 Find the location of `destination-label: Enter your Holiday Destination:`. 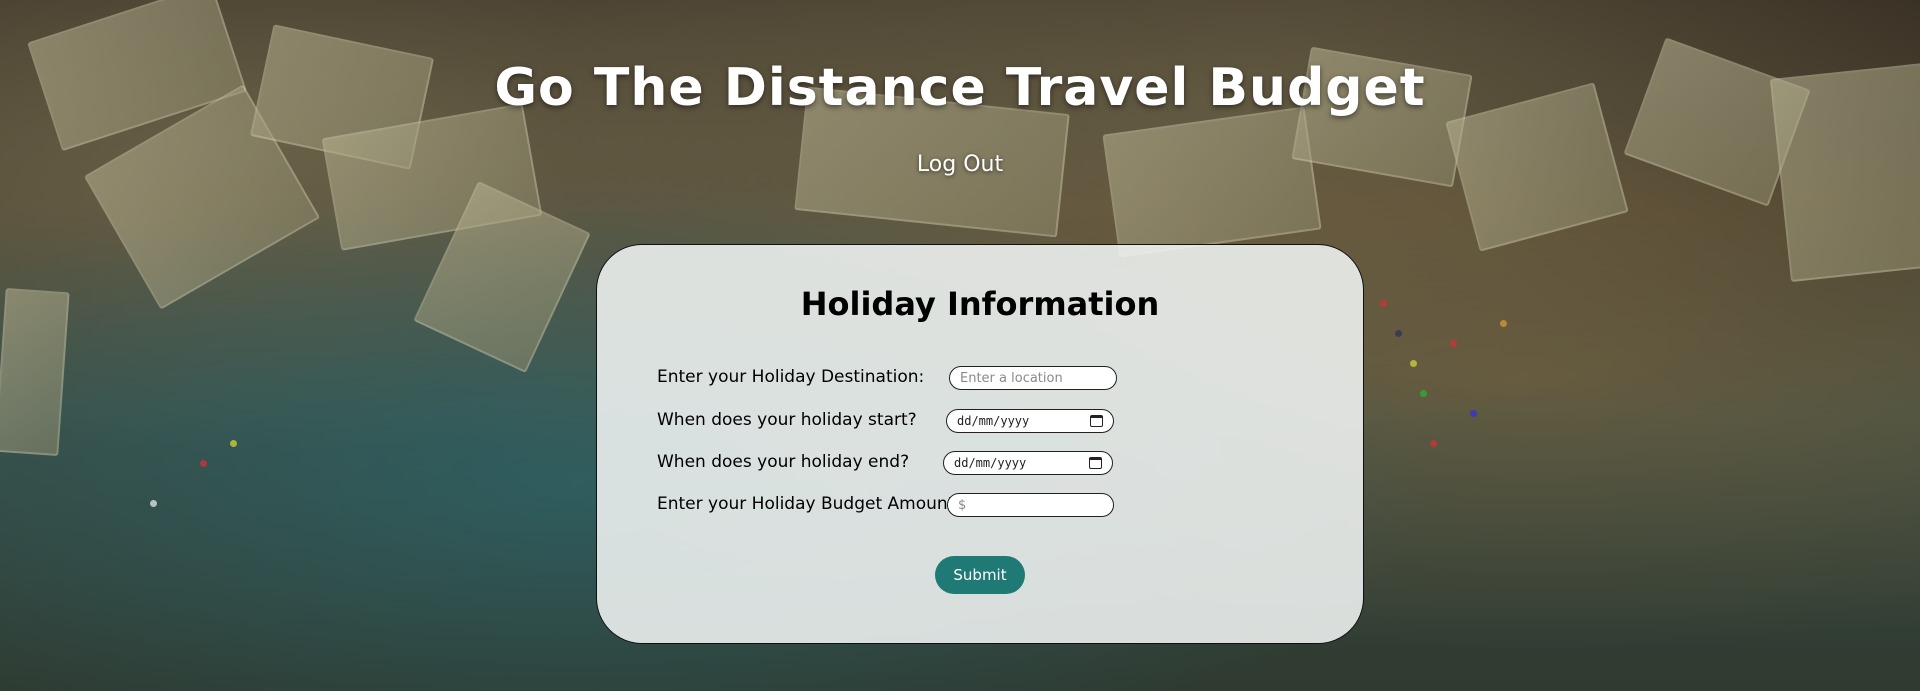

destination-label: Enter your Holiday Destination: is located at coordinates (791, 377).